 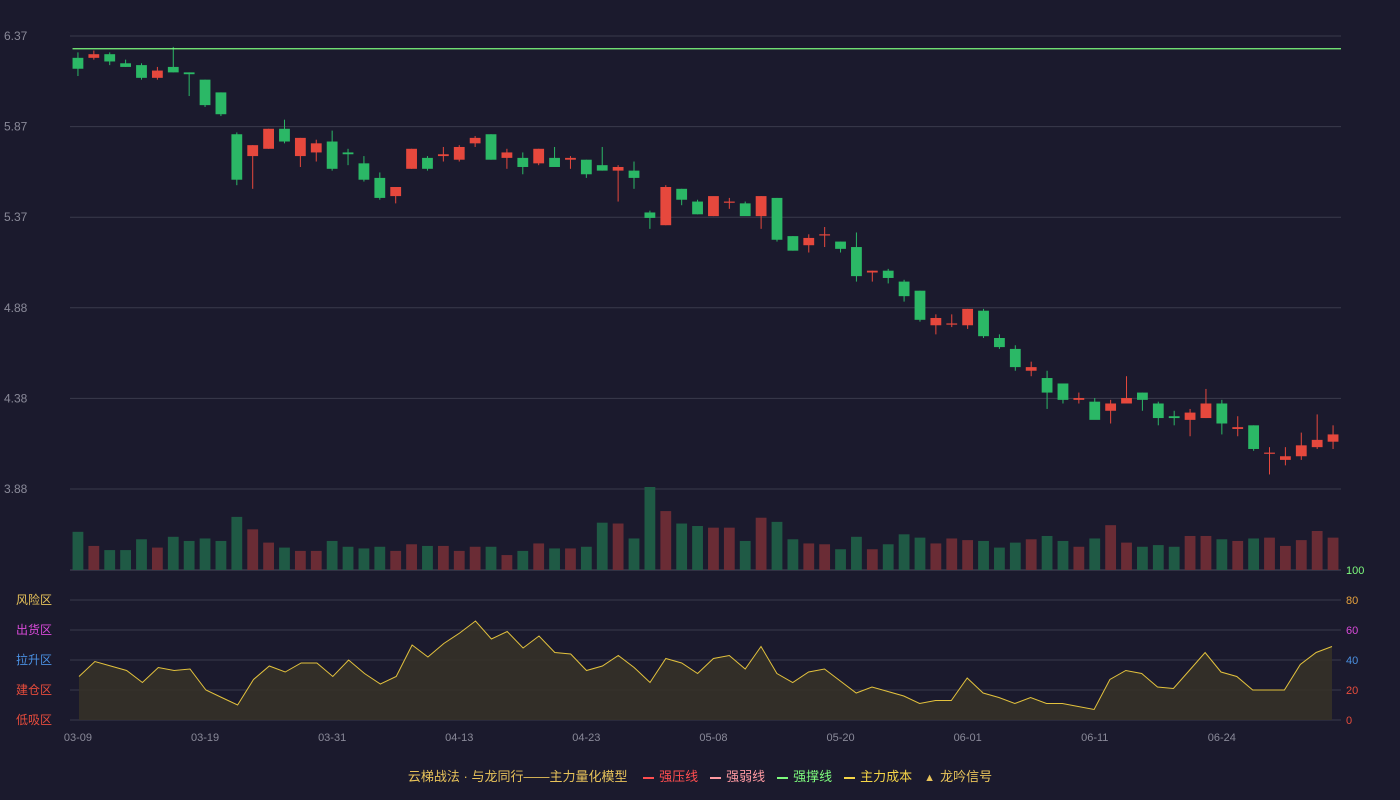 I want to click on date-tick-label: 05-08, so click(x=713, y=738).